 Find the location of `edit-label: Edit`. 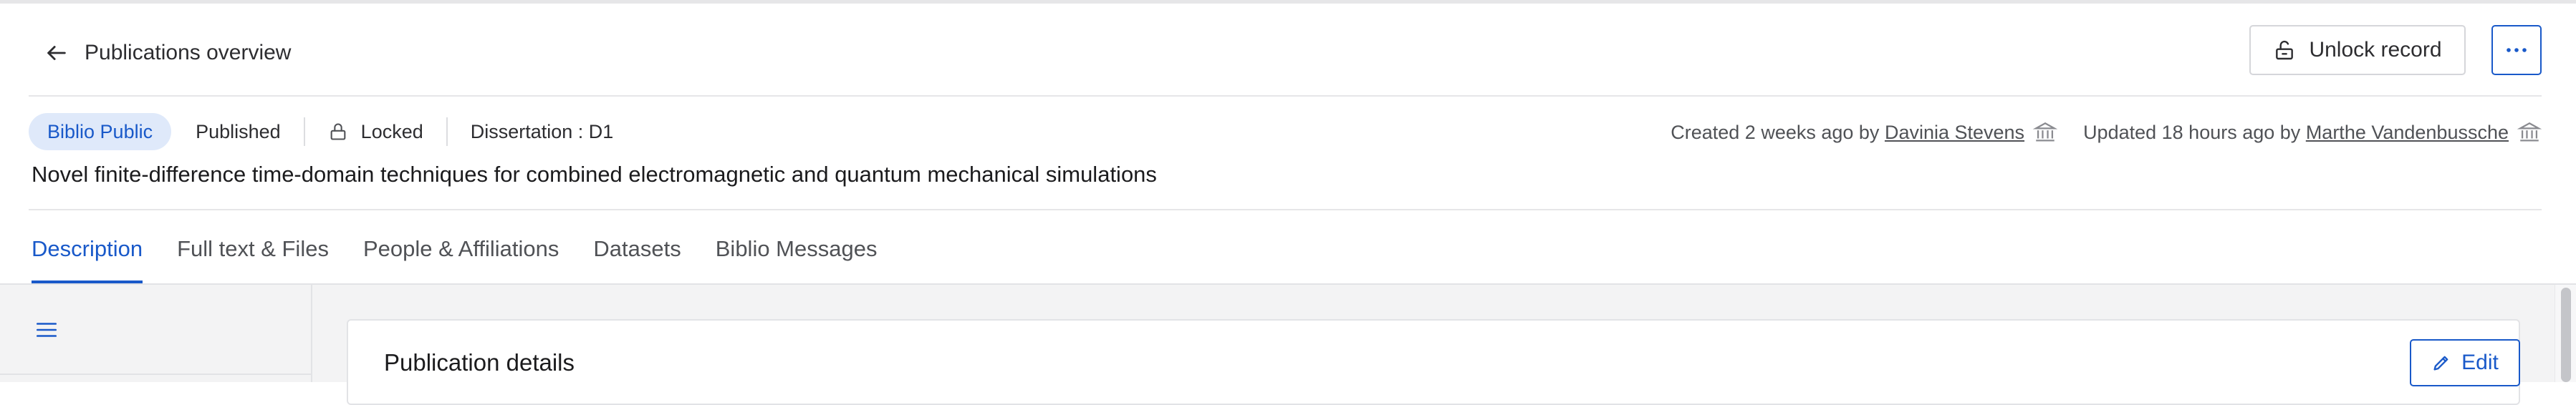

edit-label: Edit is located at coordinates (2480, 362).